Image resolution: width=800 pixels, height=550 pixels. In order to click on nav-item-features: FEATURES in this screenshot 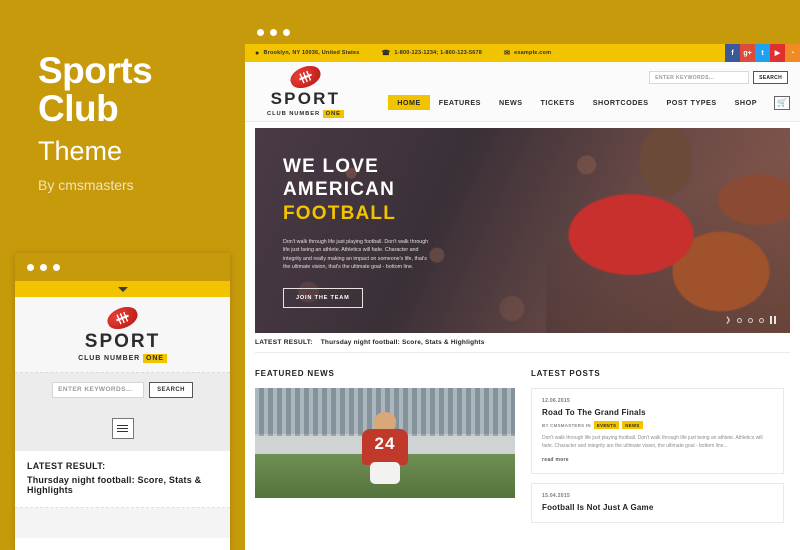, I will do `click(460, 102)`.